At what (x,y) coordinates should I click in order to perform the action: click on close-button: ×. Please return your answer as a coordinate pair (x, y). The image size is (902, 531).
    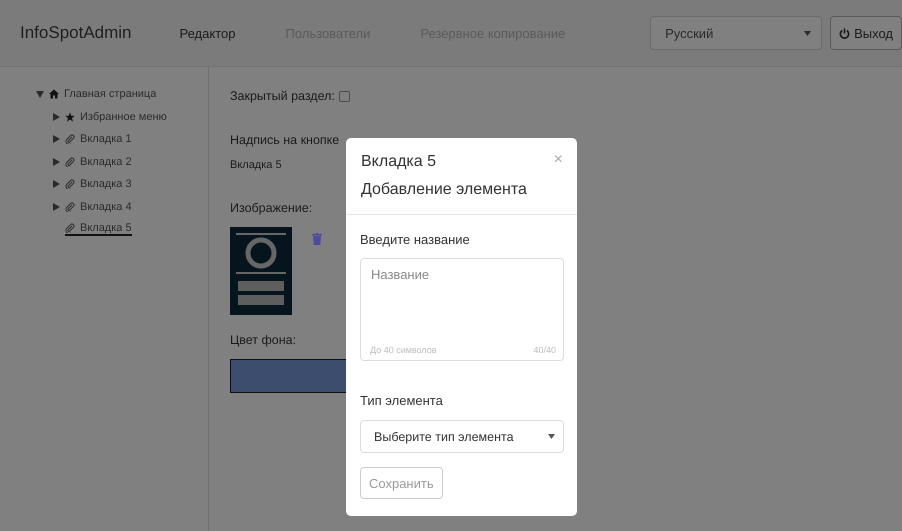
    Looking at the image, I should click on (558, 160).